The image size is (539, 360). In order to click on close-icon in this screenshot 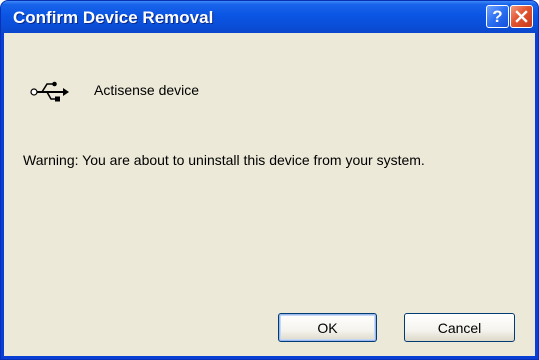, I will do `click(521, 16)`.